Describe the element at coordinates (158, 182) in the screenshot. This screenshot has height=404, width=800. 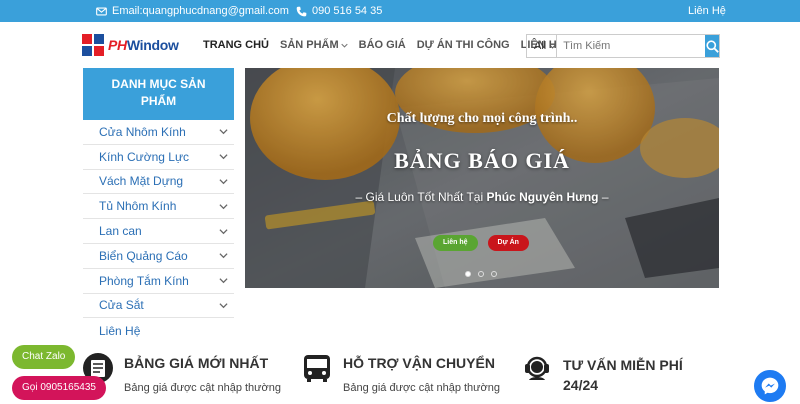
I see `category-item: Vách Mặt Dựng` at that location.